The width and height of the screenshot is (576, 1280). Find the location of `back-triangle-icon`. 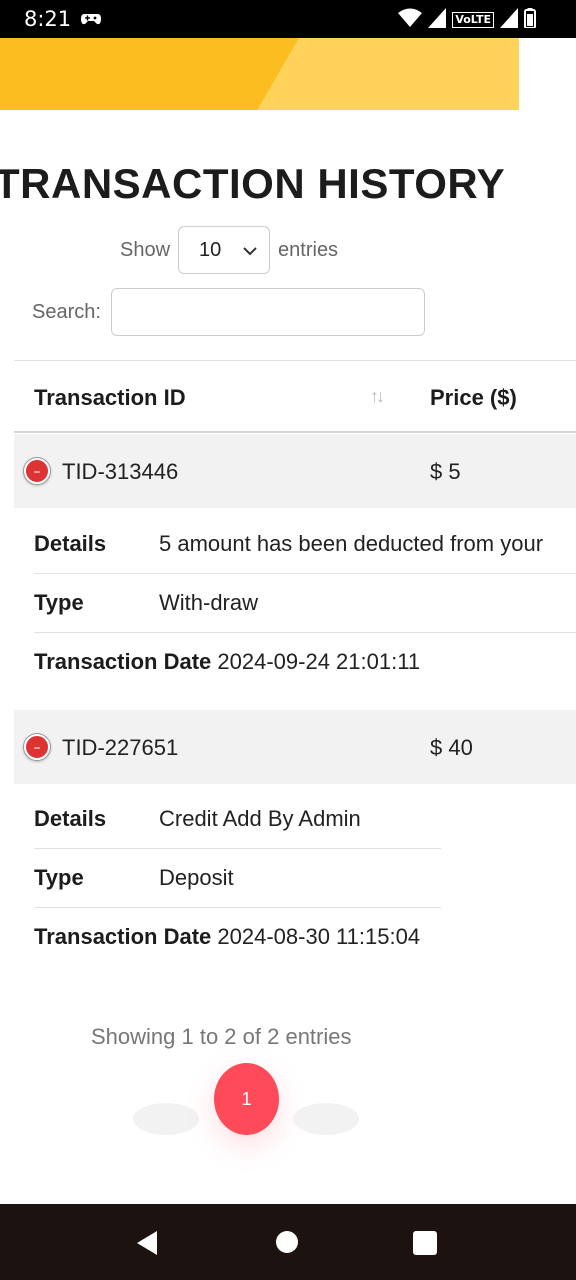

back-triangle-icon is located at coordinates (147, 1245).